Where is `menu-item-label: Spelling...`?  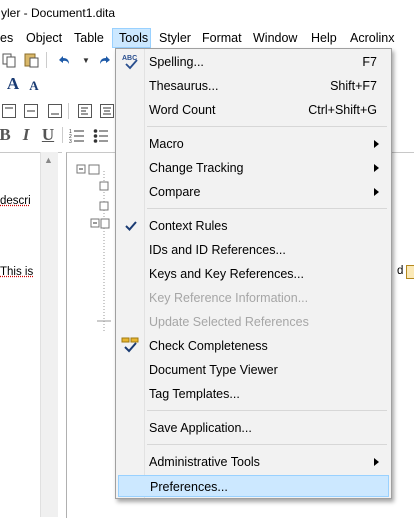 menu-item-label: Spelling... is located at coordinates (176, 62).